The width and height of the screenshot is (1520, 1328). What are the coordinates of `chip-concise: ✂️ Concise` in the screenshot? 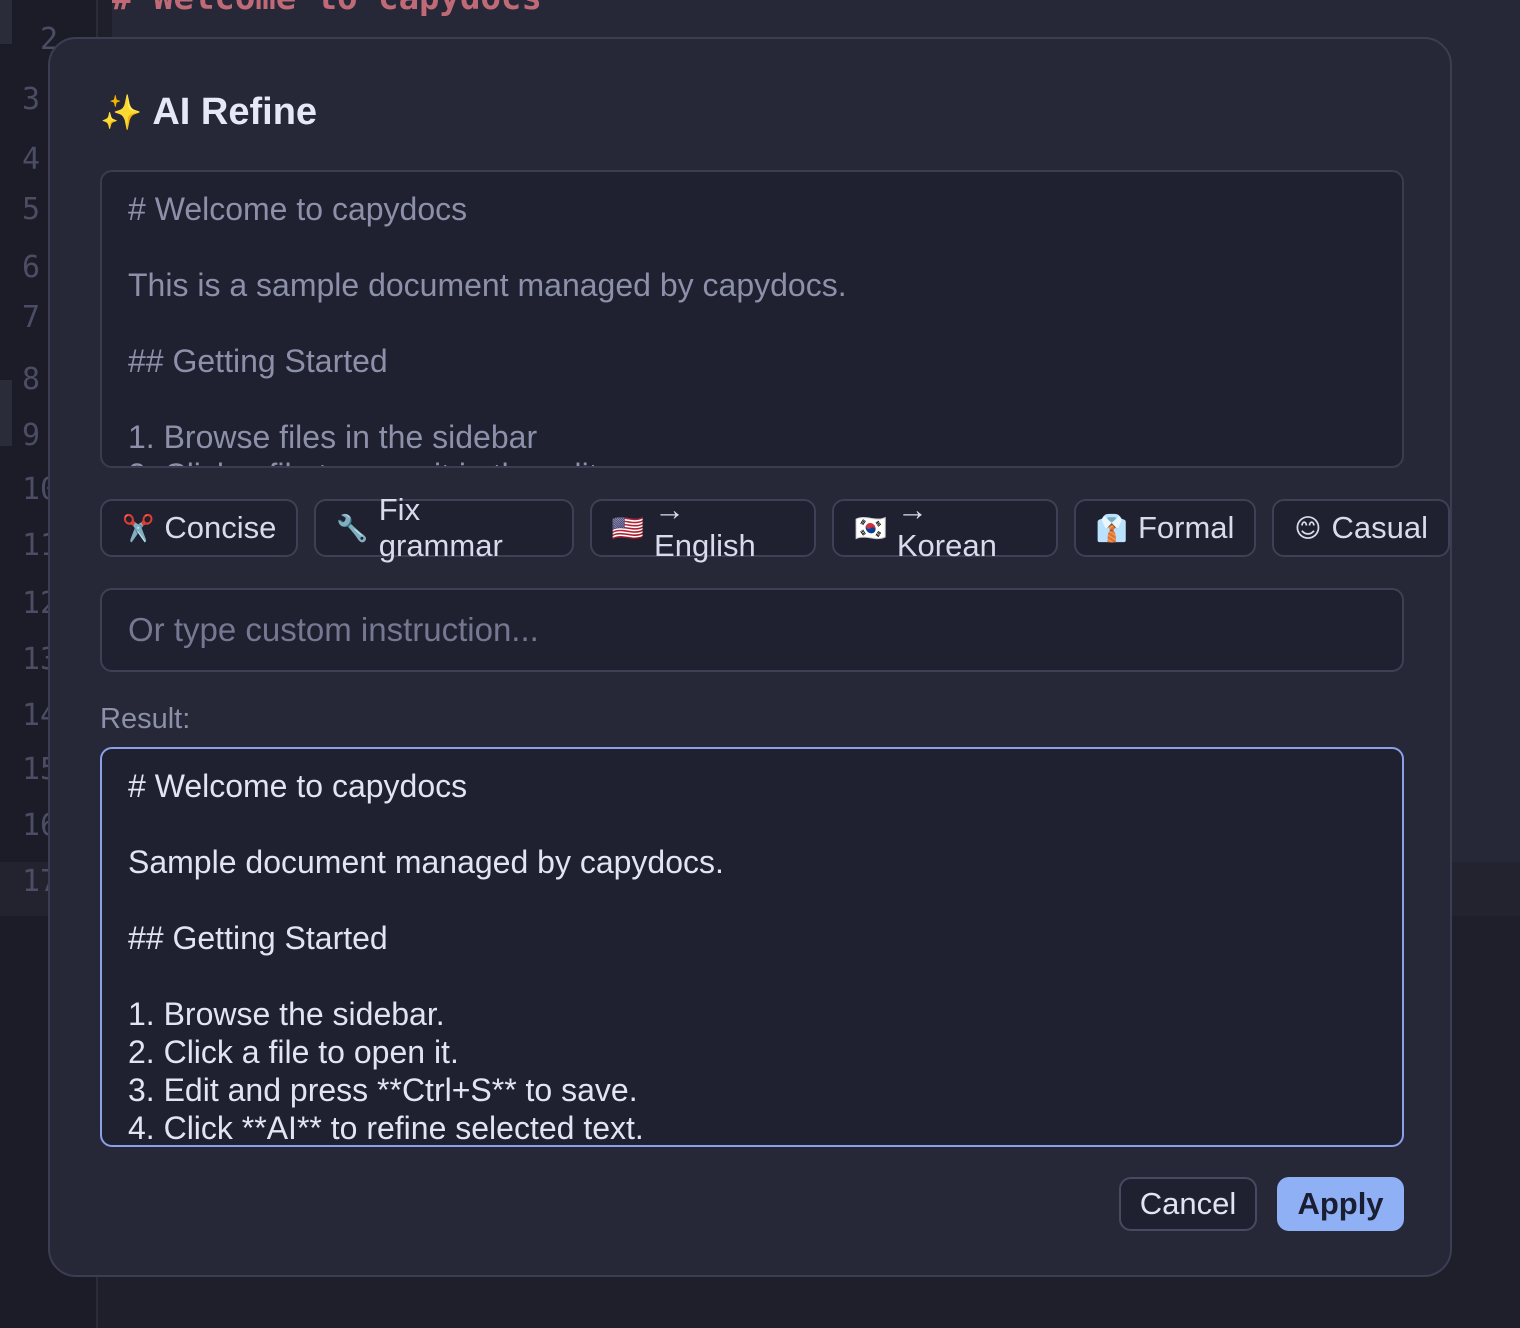 It's located at (199, 528).